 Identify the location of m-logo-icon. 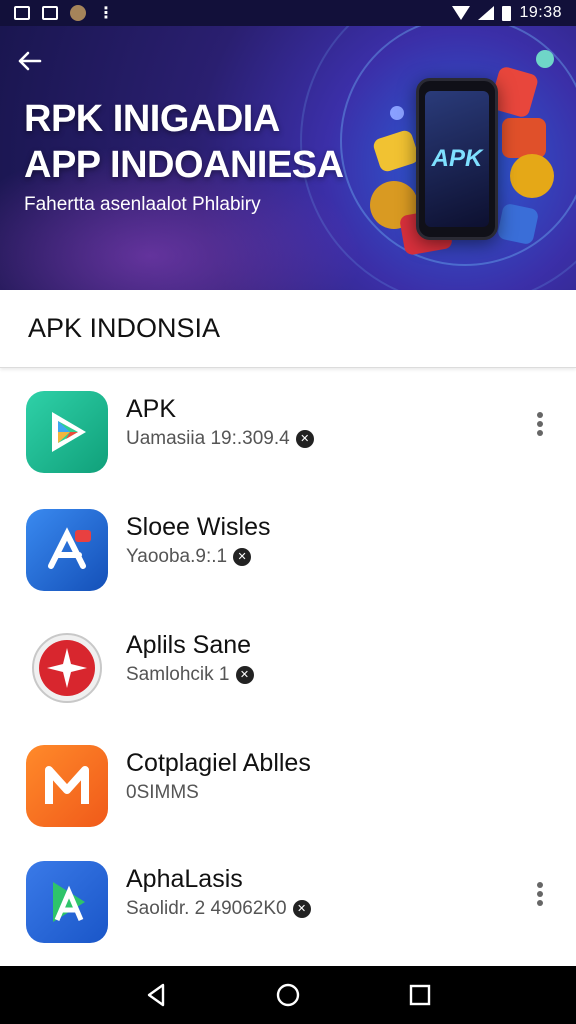
(67, 786).